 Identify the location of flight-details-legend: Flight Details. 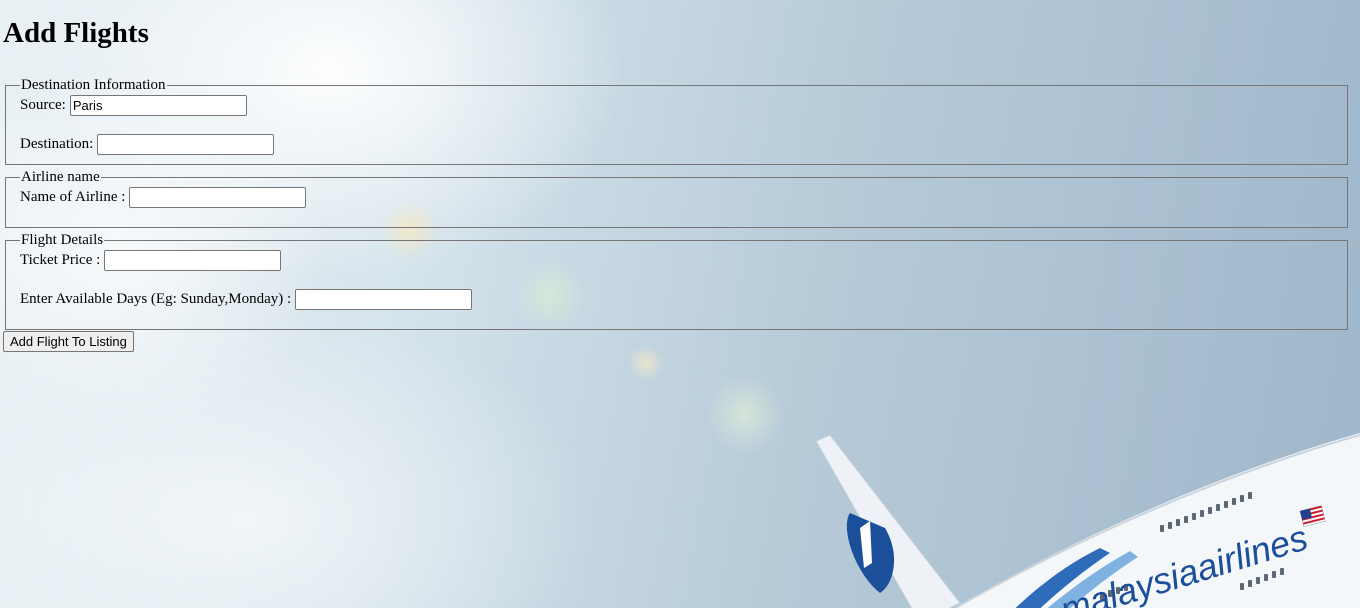
(62, 240).